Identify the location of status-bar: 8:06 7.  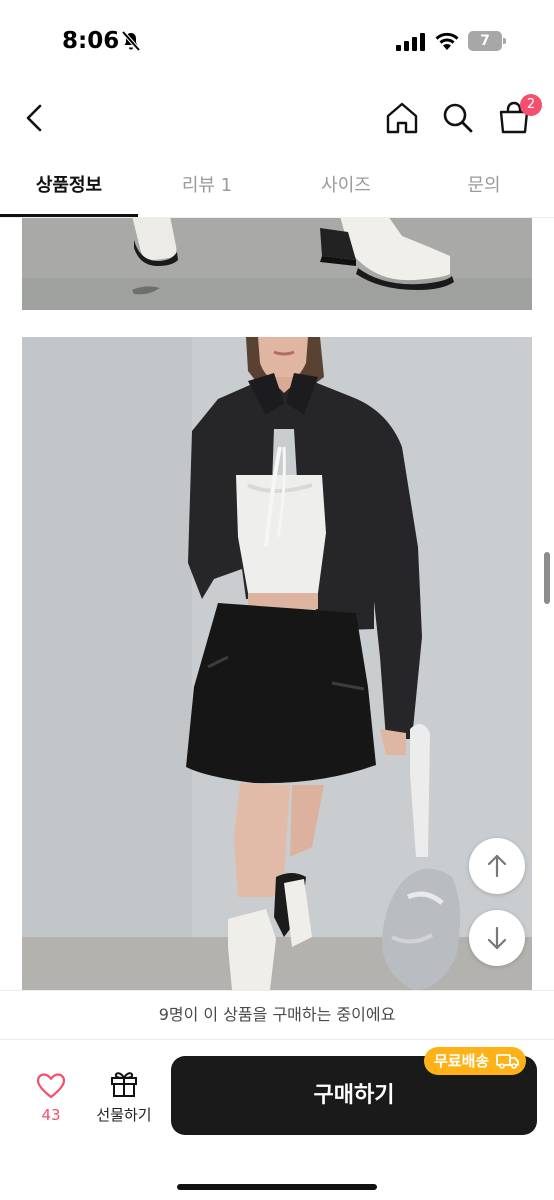
(277, 40).